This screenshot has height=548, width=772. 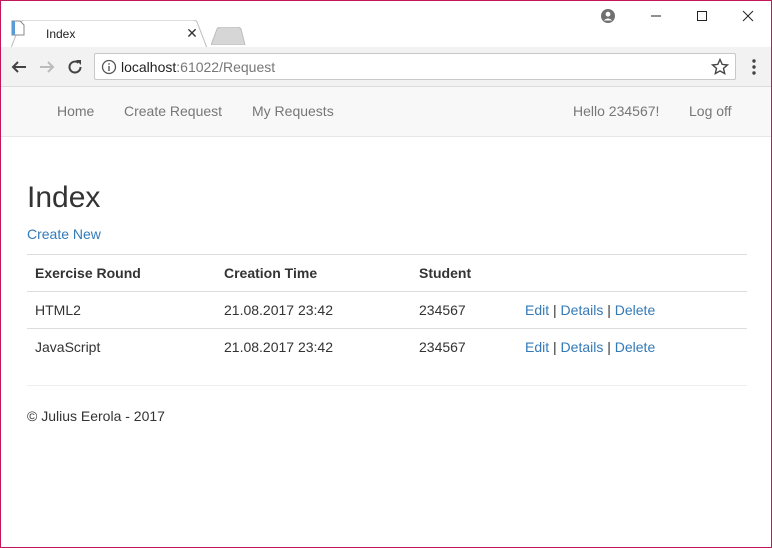 I want to click on window-close-button, so click(x=748, y=16).